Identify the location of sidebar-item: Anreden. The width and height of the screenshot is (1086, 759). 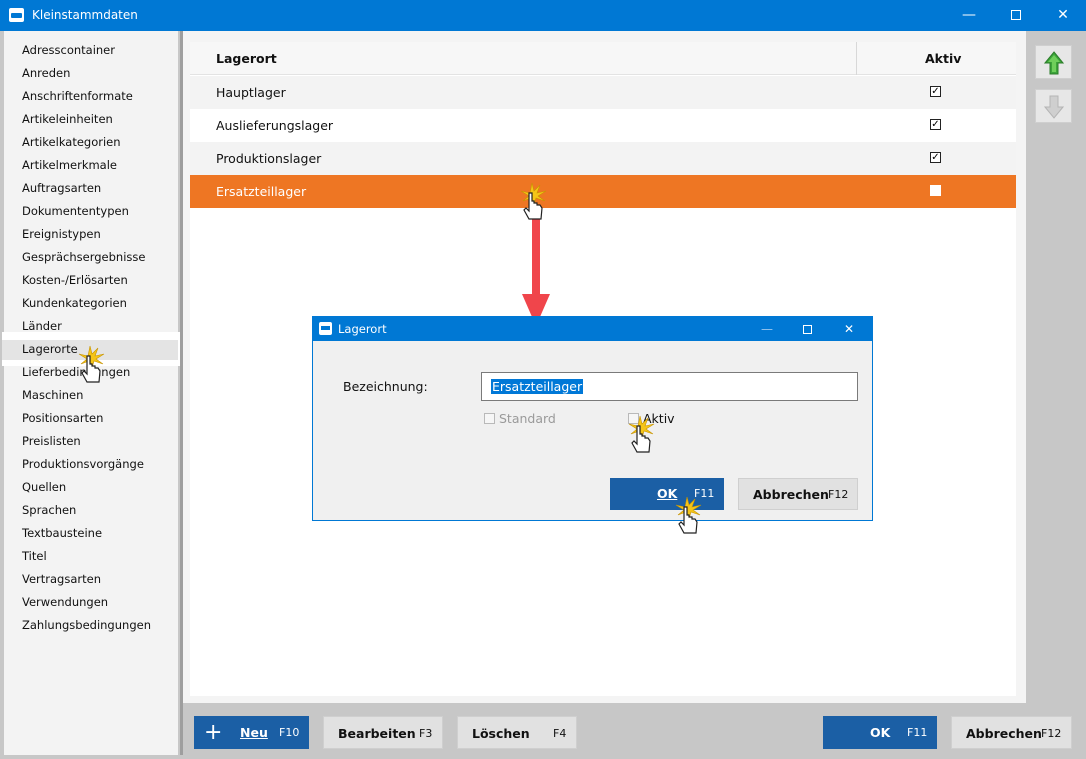
(46, 73).